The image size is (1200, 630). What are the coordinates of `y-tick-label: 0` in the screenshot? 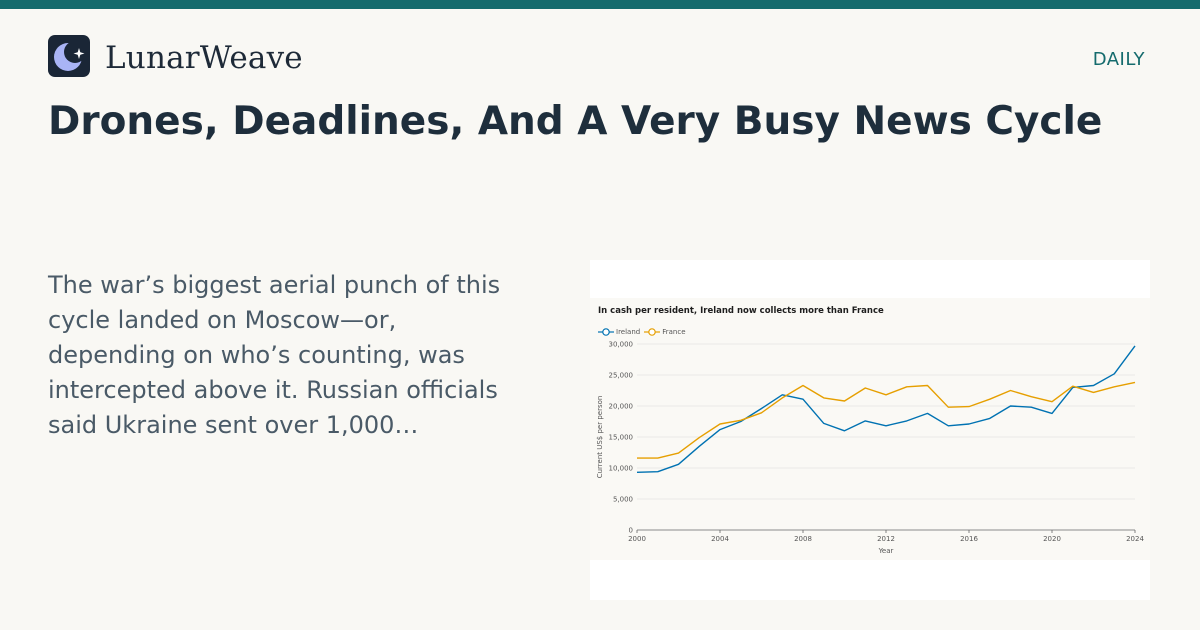 It's located at (631, 531).